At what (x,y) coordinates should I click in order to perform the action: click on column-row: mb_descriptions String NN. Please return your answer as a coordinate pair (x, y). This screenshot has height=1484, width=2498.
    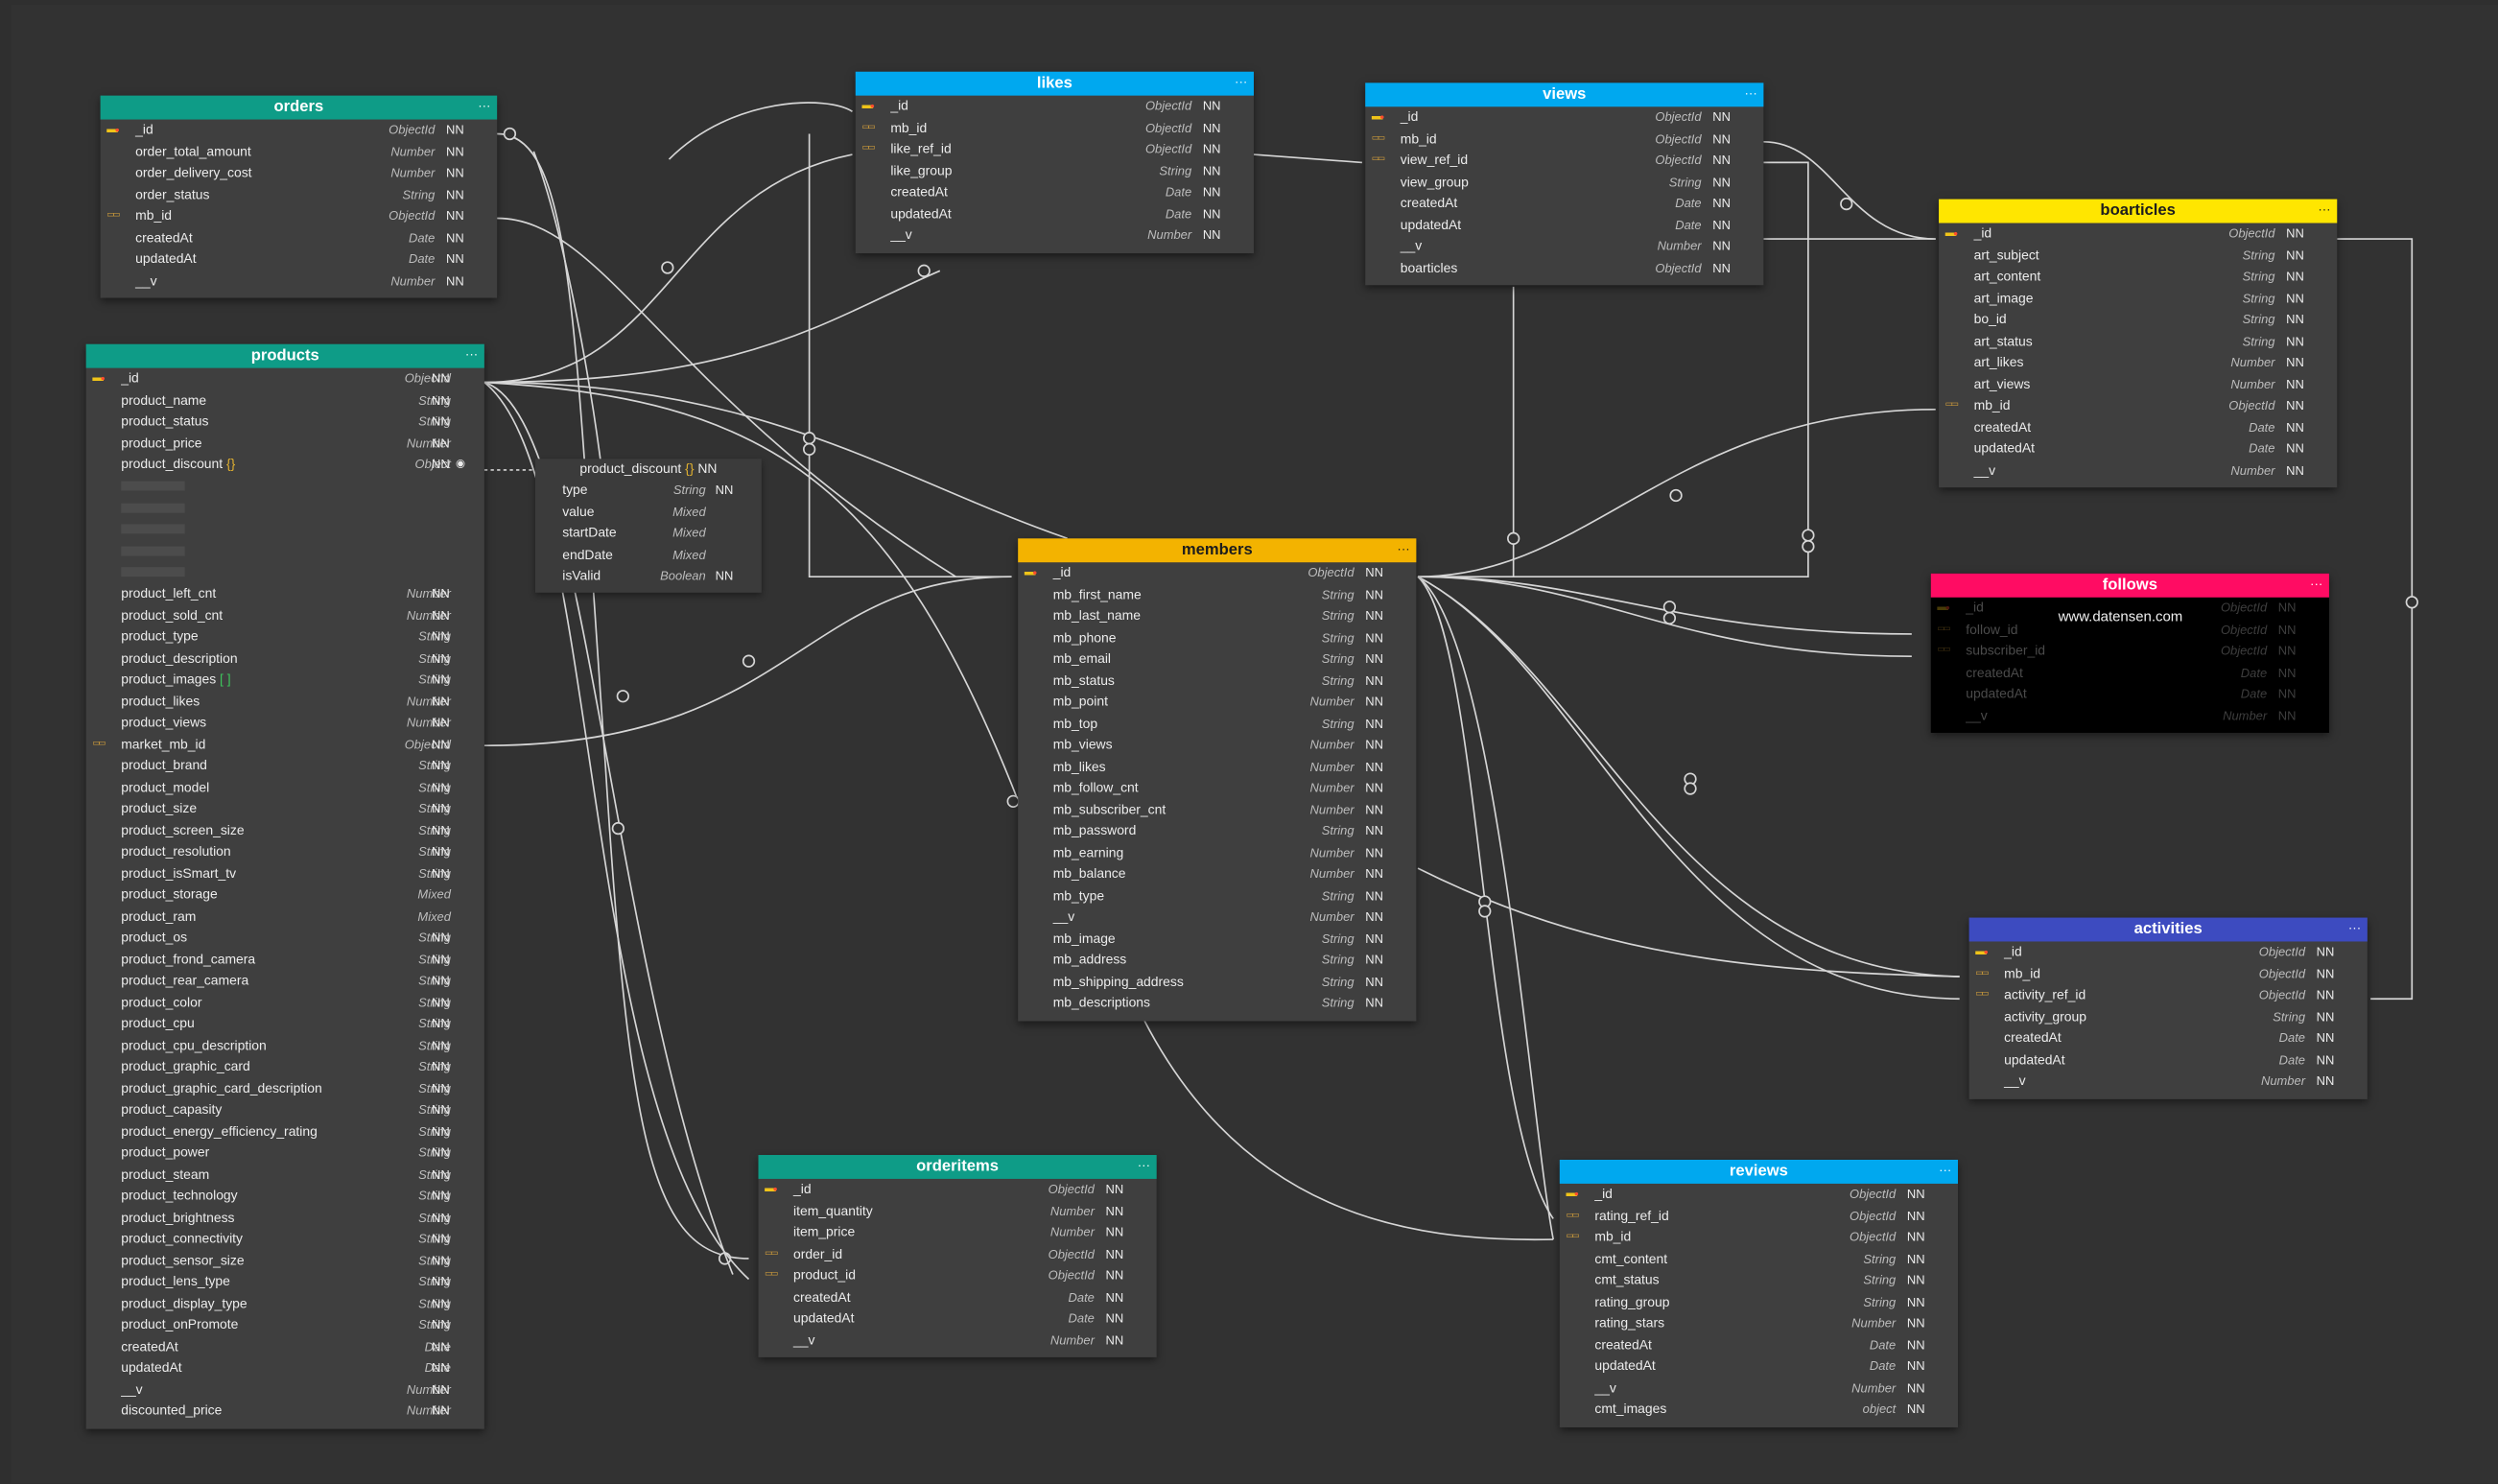
    Looking at the image, I should click on (1217, 1004).